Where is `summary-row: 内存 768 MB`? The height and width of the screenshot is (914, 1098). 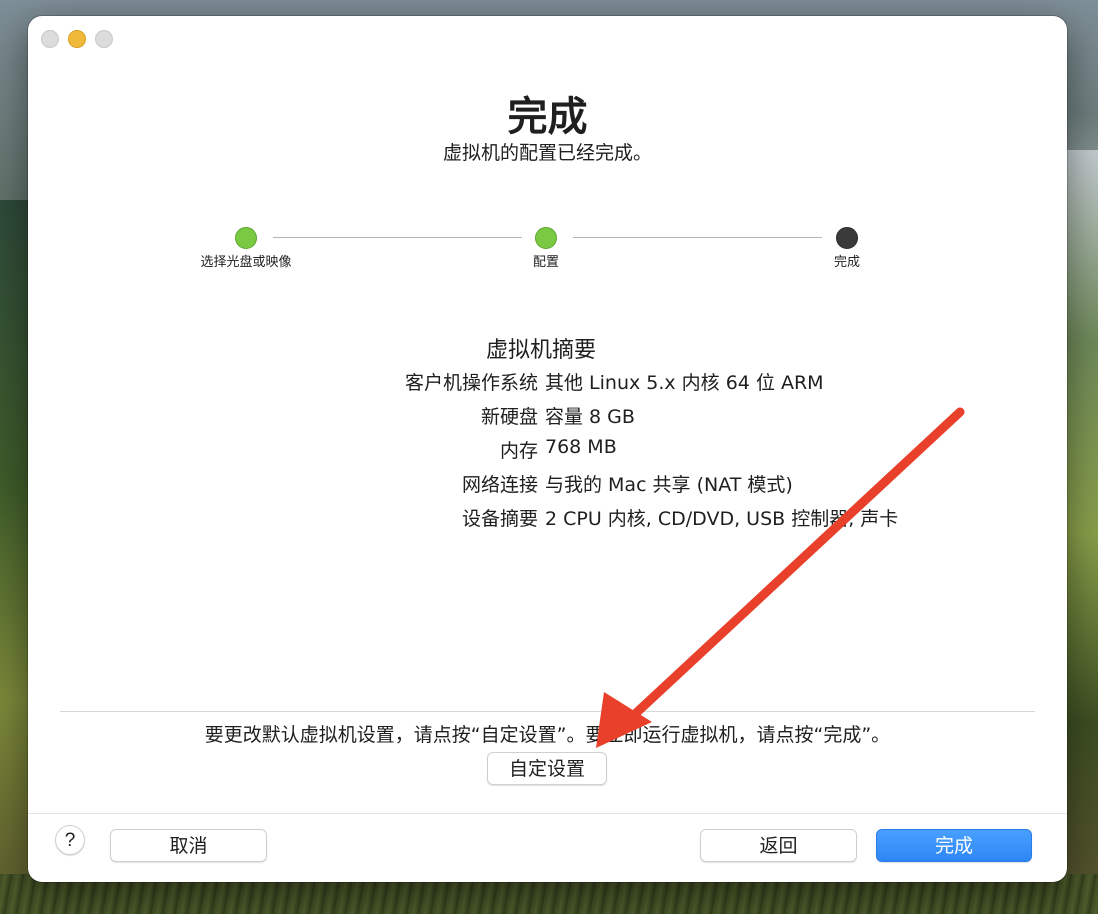 summary-row: 内存 768 MB is located at coordinates (547, 451).